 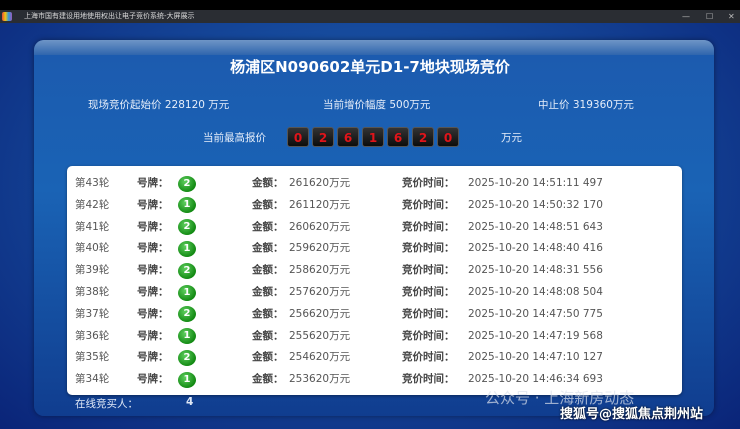 What do you see at coordinates (92, 183) in the screenshot?
I see `round-number: 第43轮` at bounding box center [92, 183].